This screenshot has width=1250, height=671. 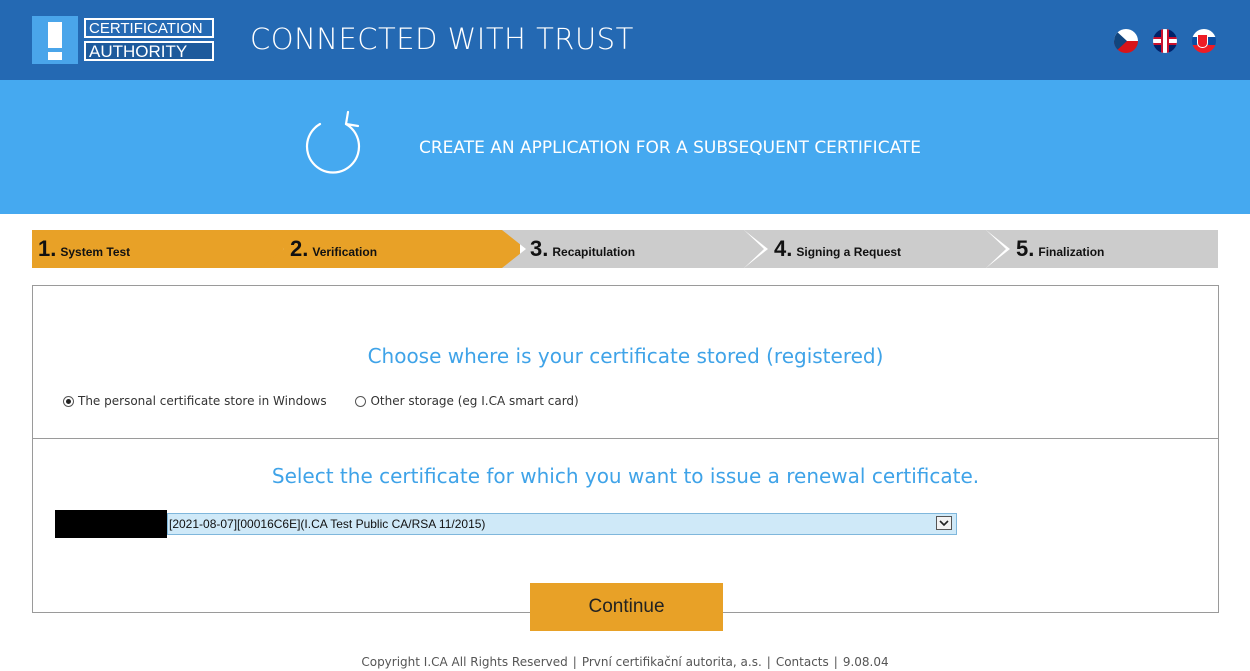 I want to click on step-label: Signing a Request, so click(x=849, y=252).